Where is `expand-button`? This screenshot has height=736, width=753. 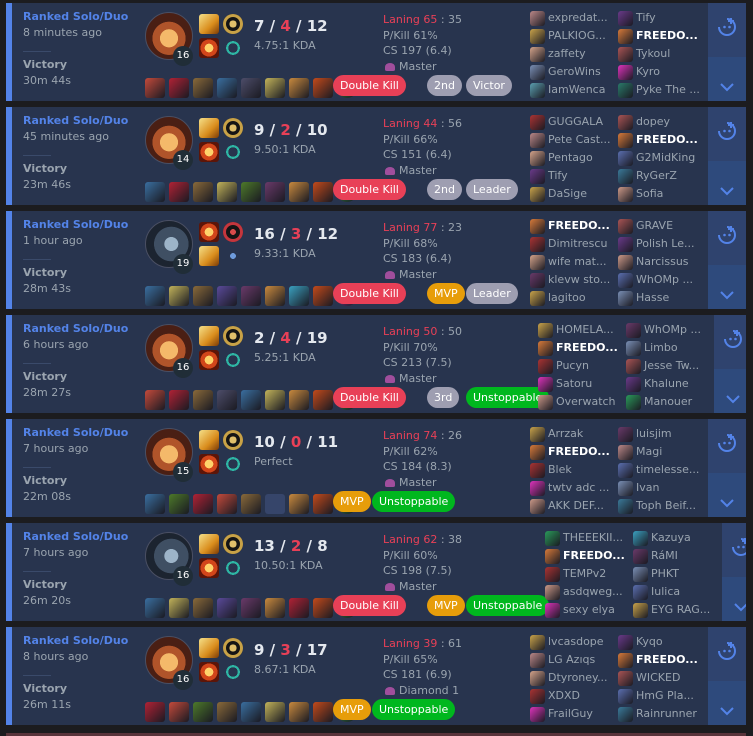
expand-button is located at coordinates (727, 703).